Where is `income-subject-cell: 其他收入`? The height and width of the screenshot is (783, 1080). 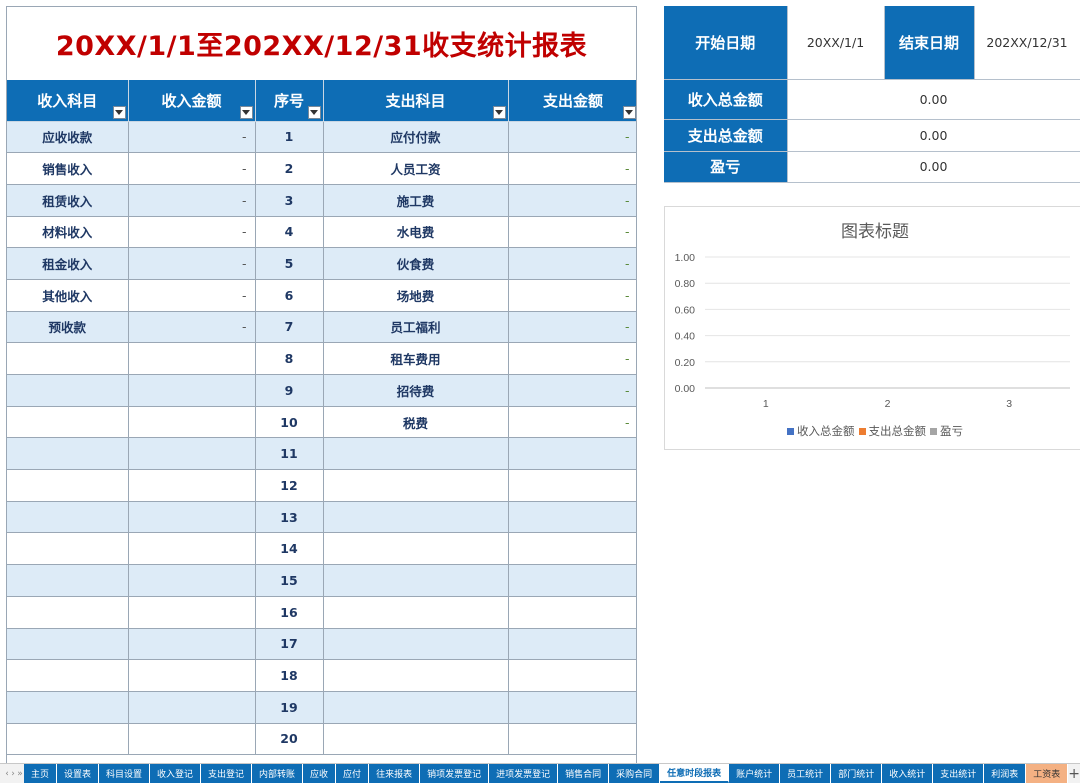
income-subject-cell: 其他收入 is located at coordinates (68, 295).